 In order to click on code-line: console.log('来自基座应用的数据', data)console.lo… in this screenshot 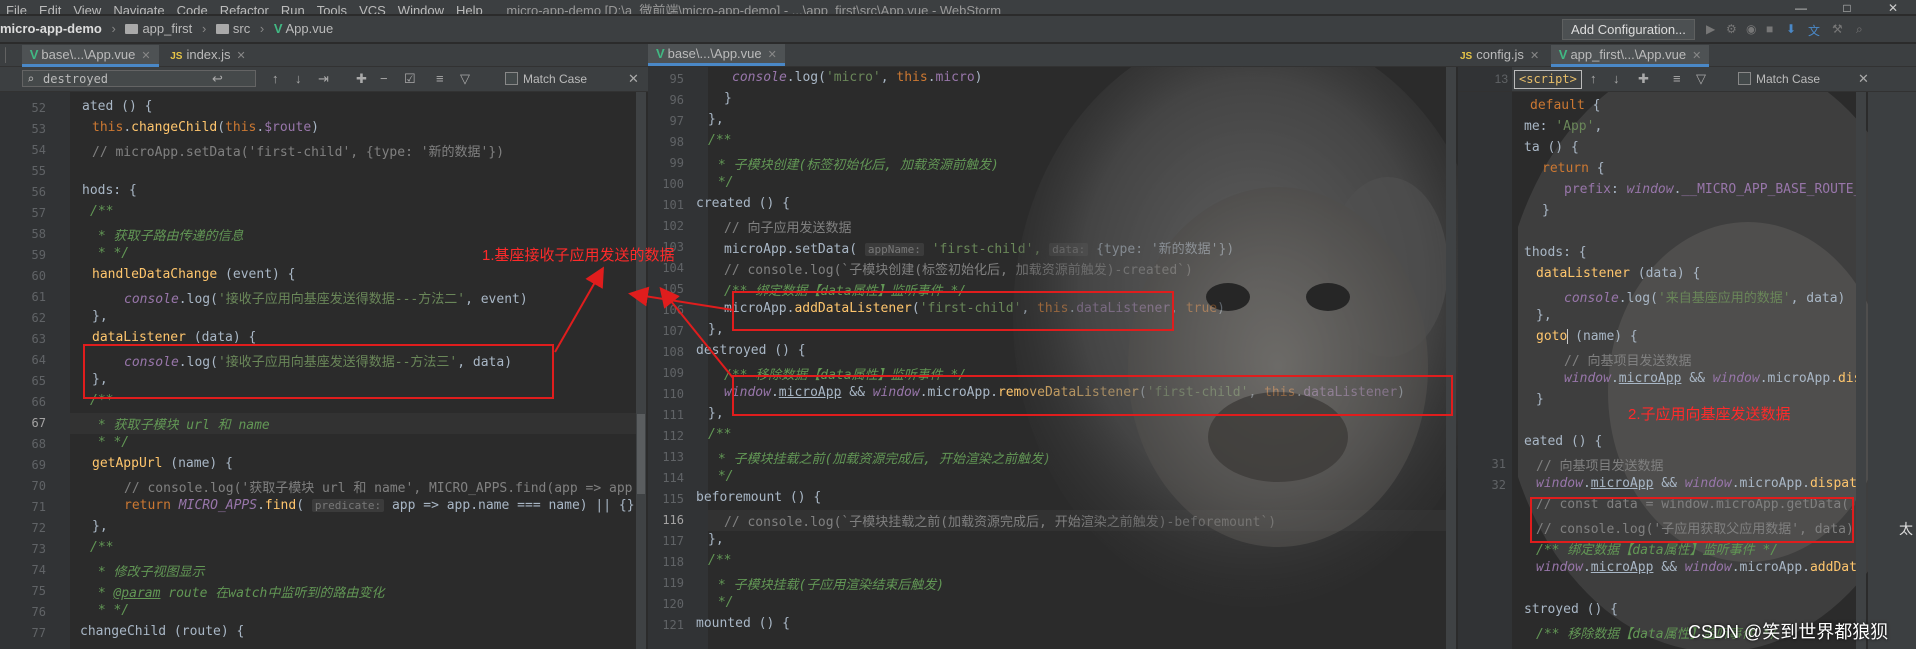, I will do `click(1704, 296)`.